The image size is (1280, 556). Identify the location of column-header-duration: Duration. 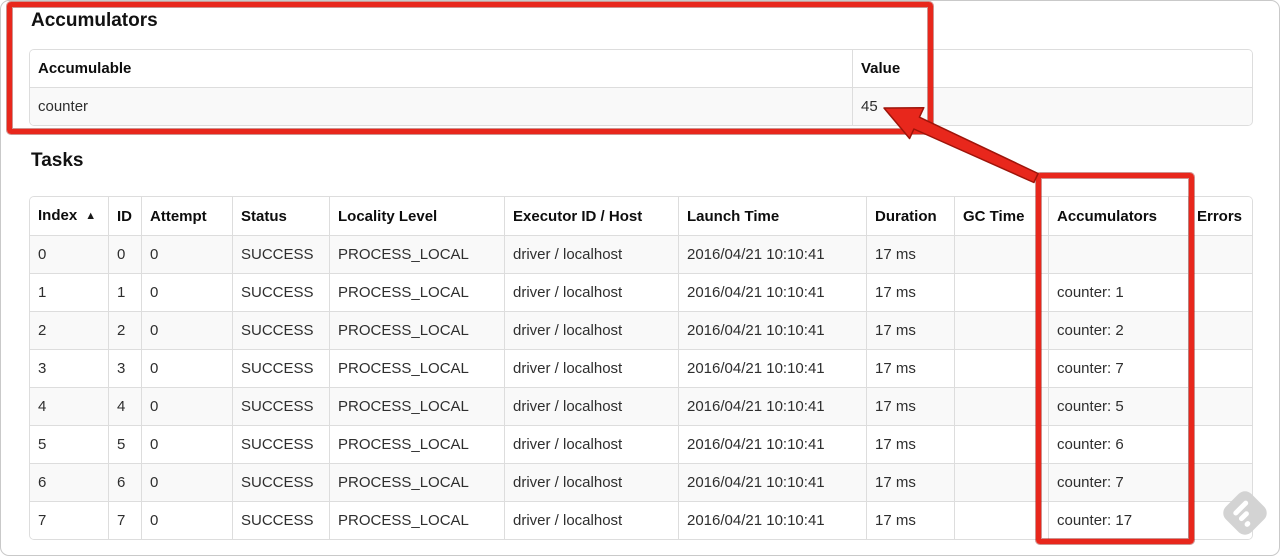
(910, 216).